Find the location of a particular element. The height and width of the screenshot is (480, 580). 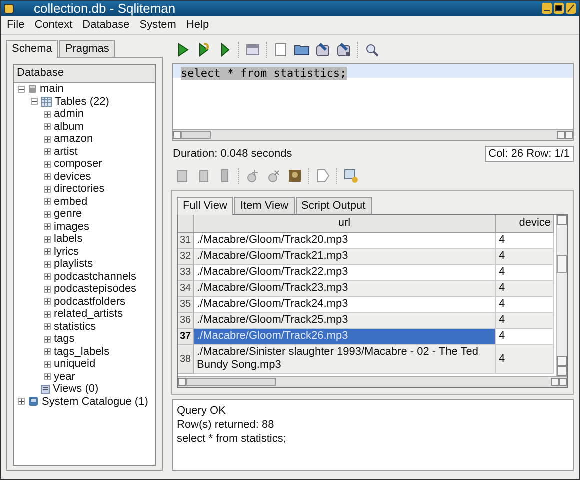

tab: Item View is located at coordinates (264, 205).